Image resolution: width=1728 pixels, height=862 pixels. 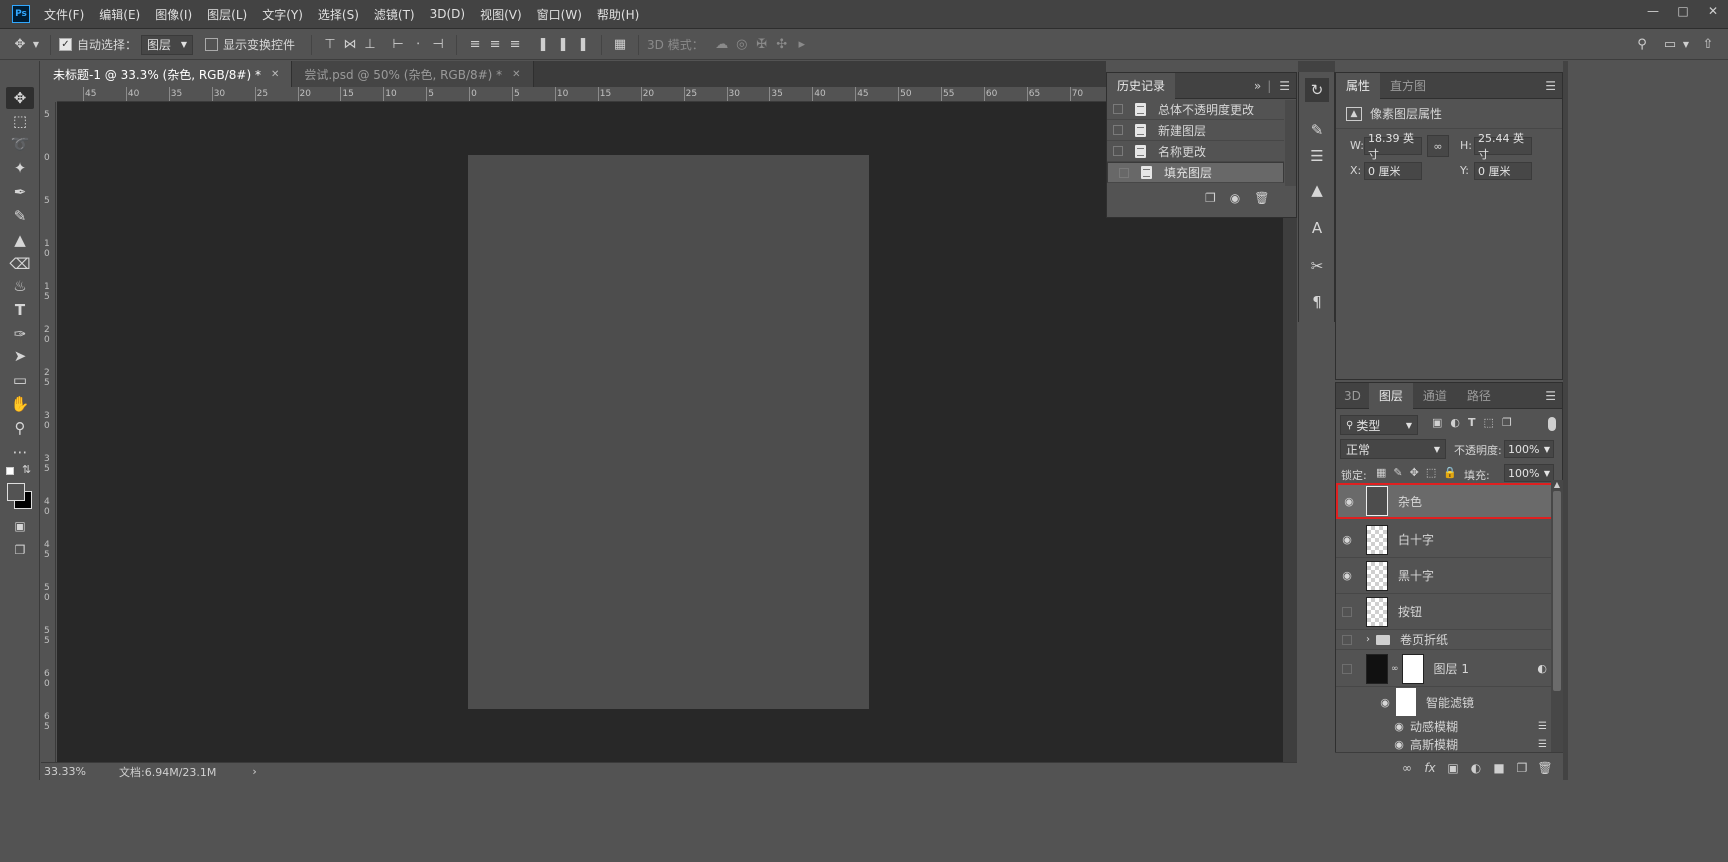 I want to click on brush-settings-icon: ✎, so click(x=1317, y=130).